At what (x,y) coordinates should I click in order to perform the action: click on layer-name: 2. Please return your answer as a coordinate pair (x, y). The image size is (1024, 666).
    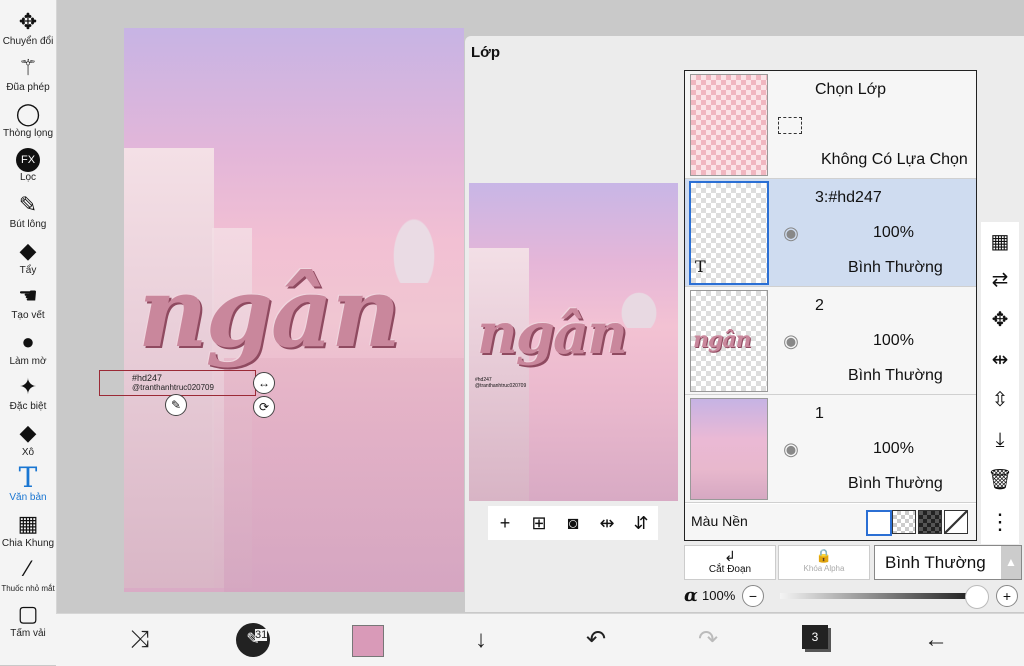
    Looking at the image, I should click on (819, 305).